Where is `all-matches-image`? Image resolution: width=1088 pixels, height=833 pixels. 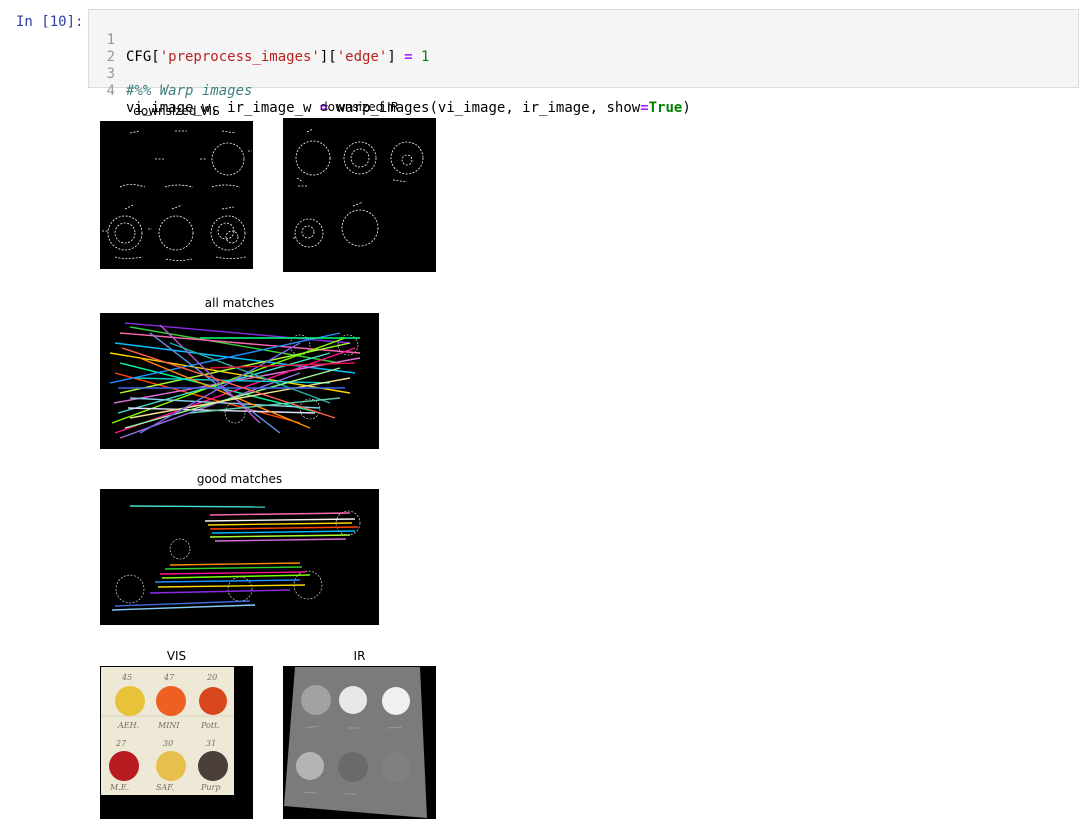
all-matches-image is located at coordinates (239, 381).